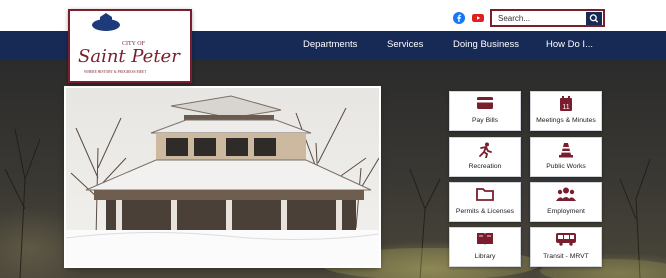 This screenshot has width=666, height=278. What do you see at coordinates (485, 111) in the screenshot?
I see `tile-pay-bills: Pay Bills` at bounding box center [485, 111].